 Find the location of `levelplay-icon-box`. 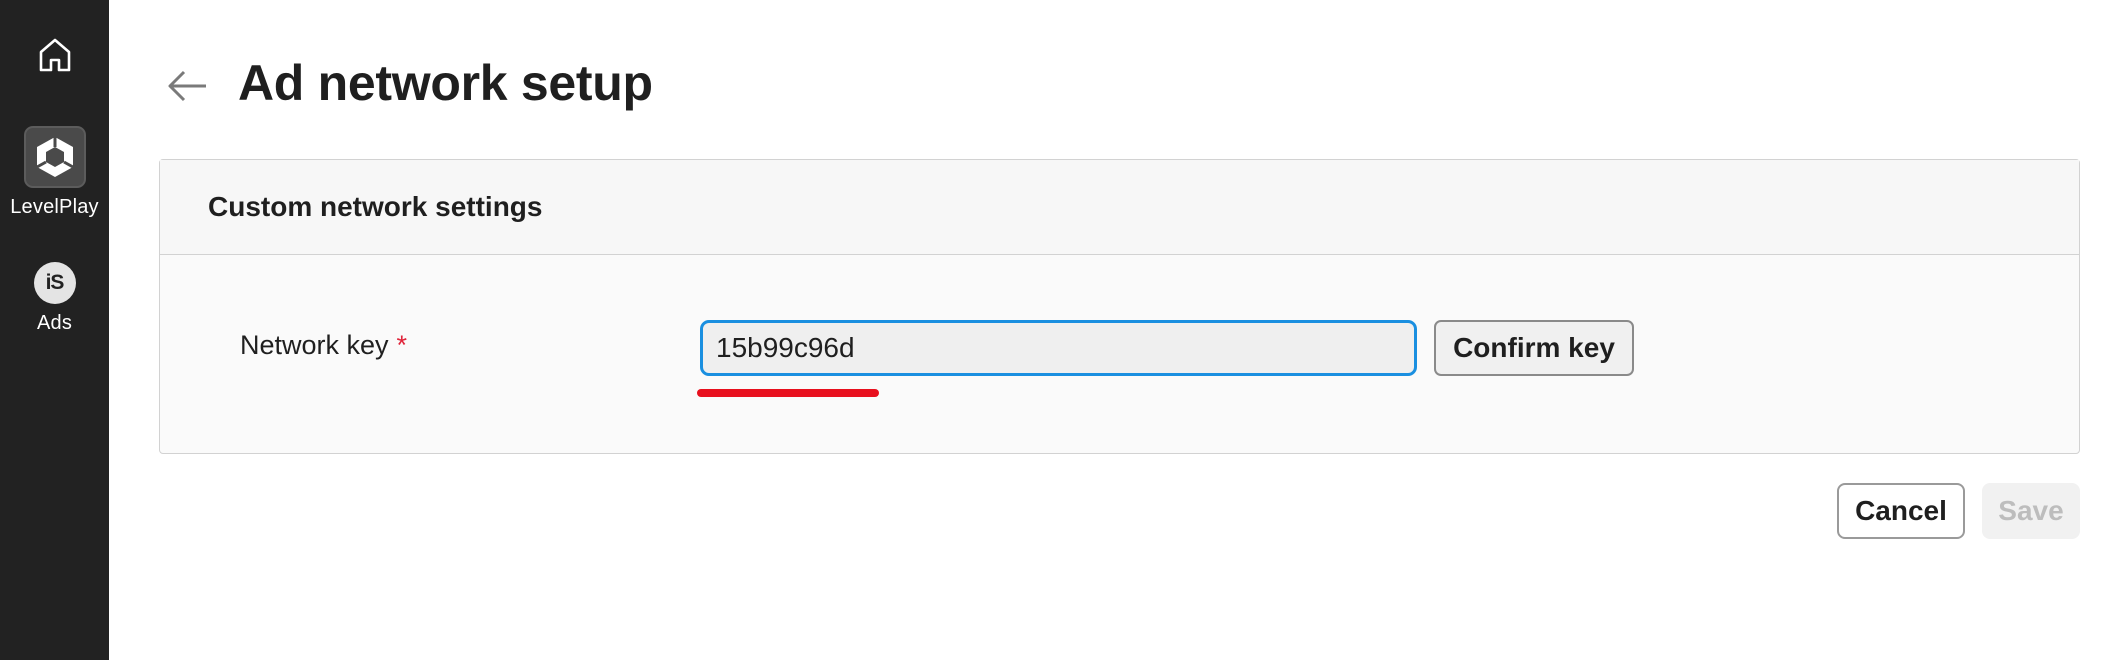

levelplay-icon-box is located at coordinates (54, 157).